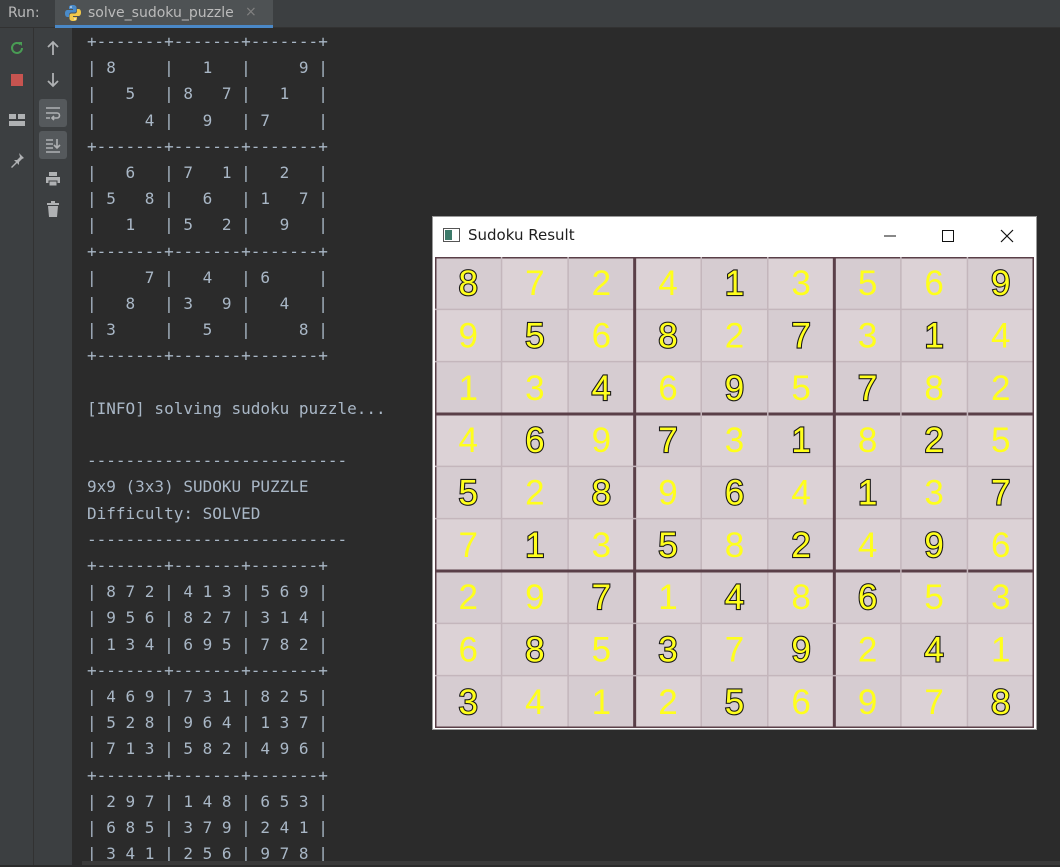 The image size is (1060, 867). Describe the element at coordinates (800, 545) in the screenshot. I see `given-digit: 2` at that location.